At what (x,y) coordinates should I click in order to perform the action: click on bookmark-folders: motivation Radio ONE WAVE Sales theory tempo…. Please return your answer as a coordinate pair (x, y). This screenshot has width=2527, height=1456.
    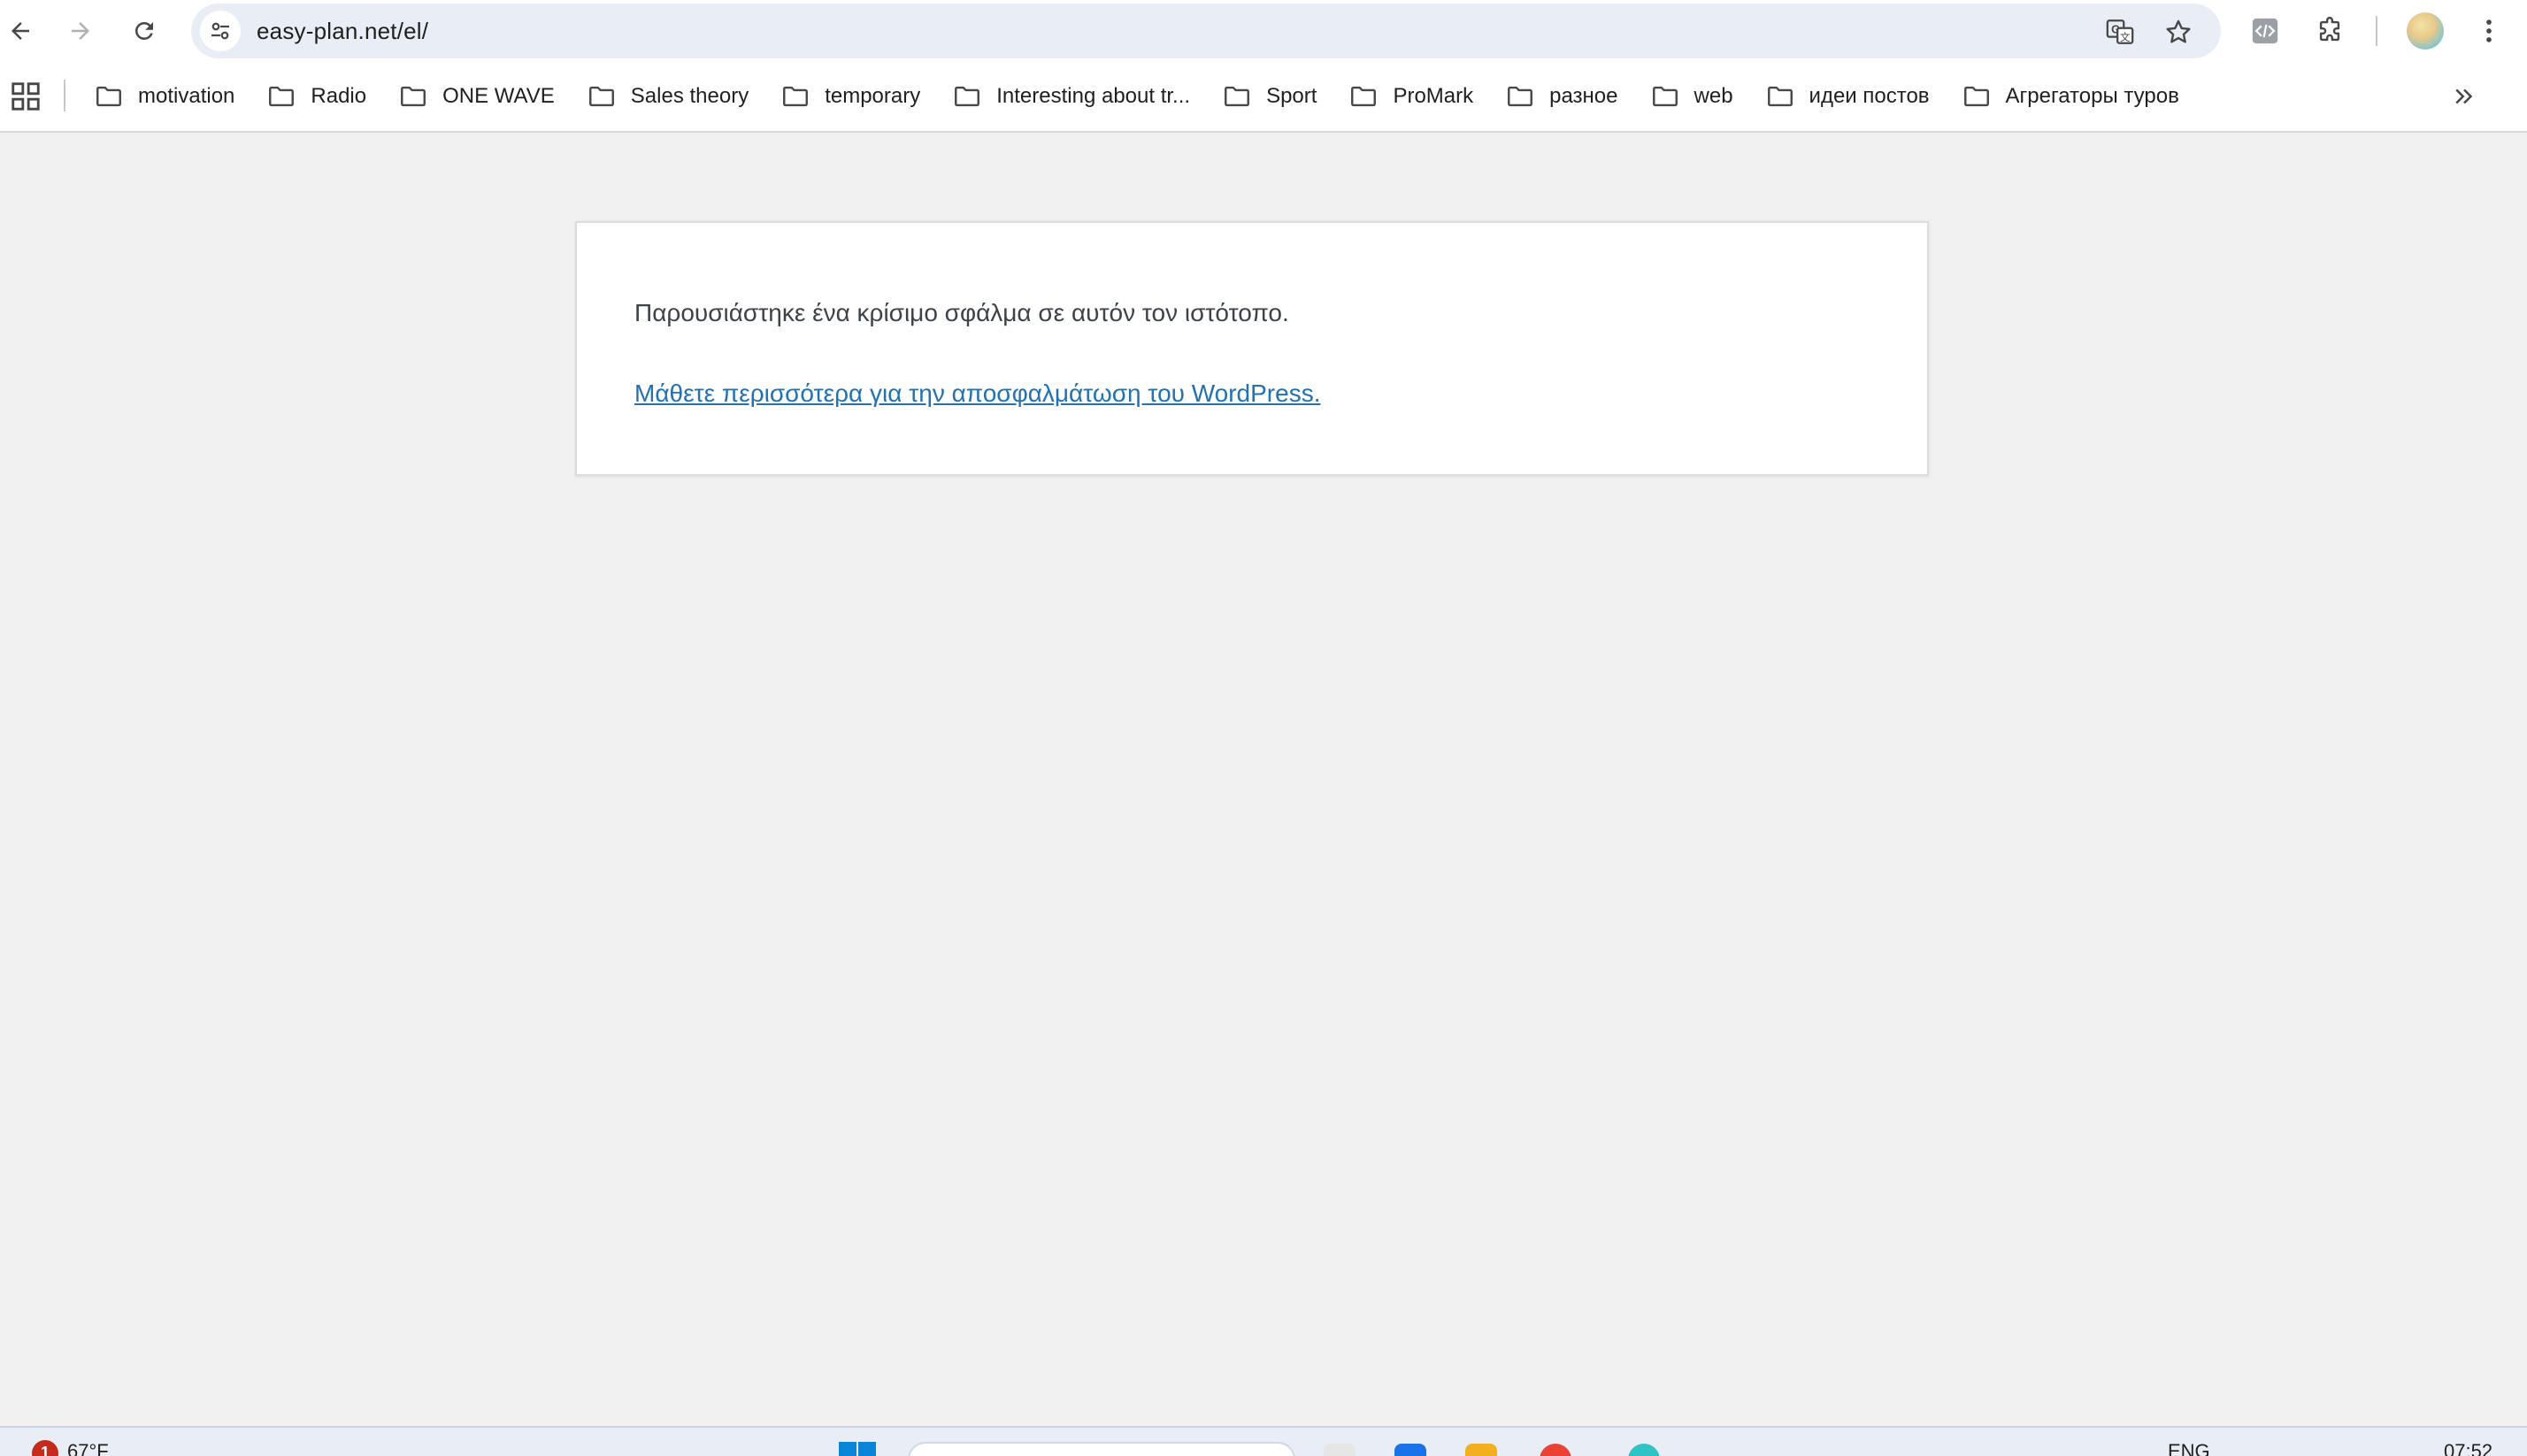
    Looking at the image, I should click on (1138, 96).